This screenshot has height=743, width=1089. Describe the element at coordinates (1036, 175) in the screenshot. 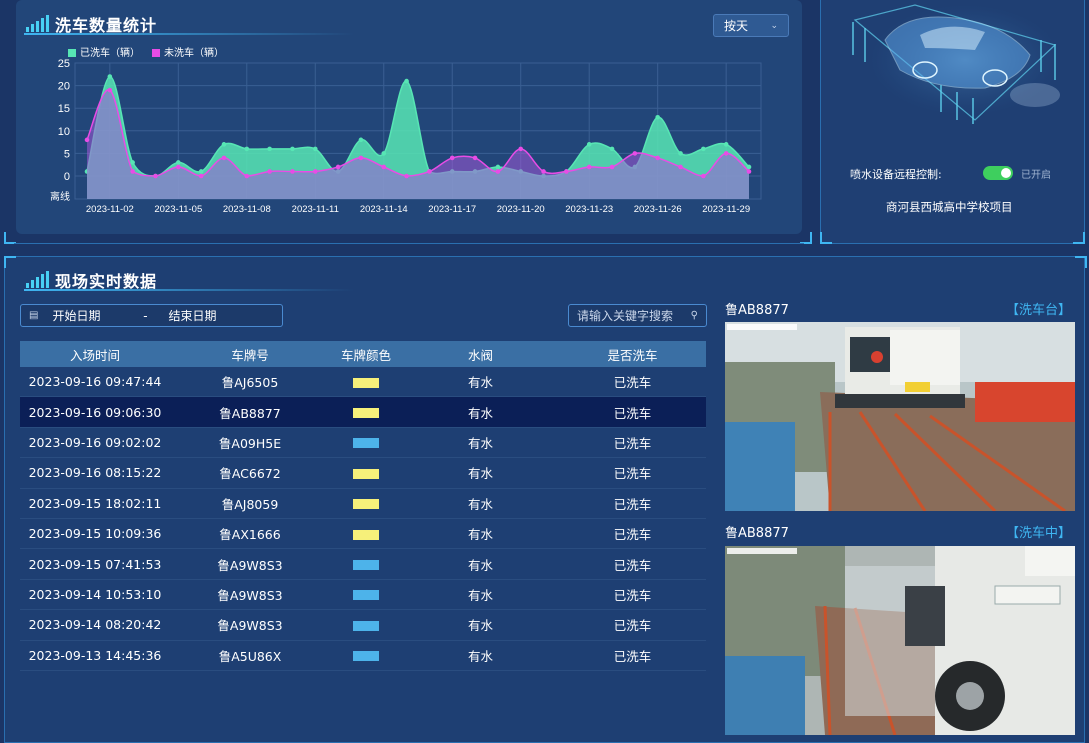

I see `spray-state-text: 已开启` at that location.